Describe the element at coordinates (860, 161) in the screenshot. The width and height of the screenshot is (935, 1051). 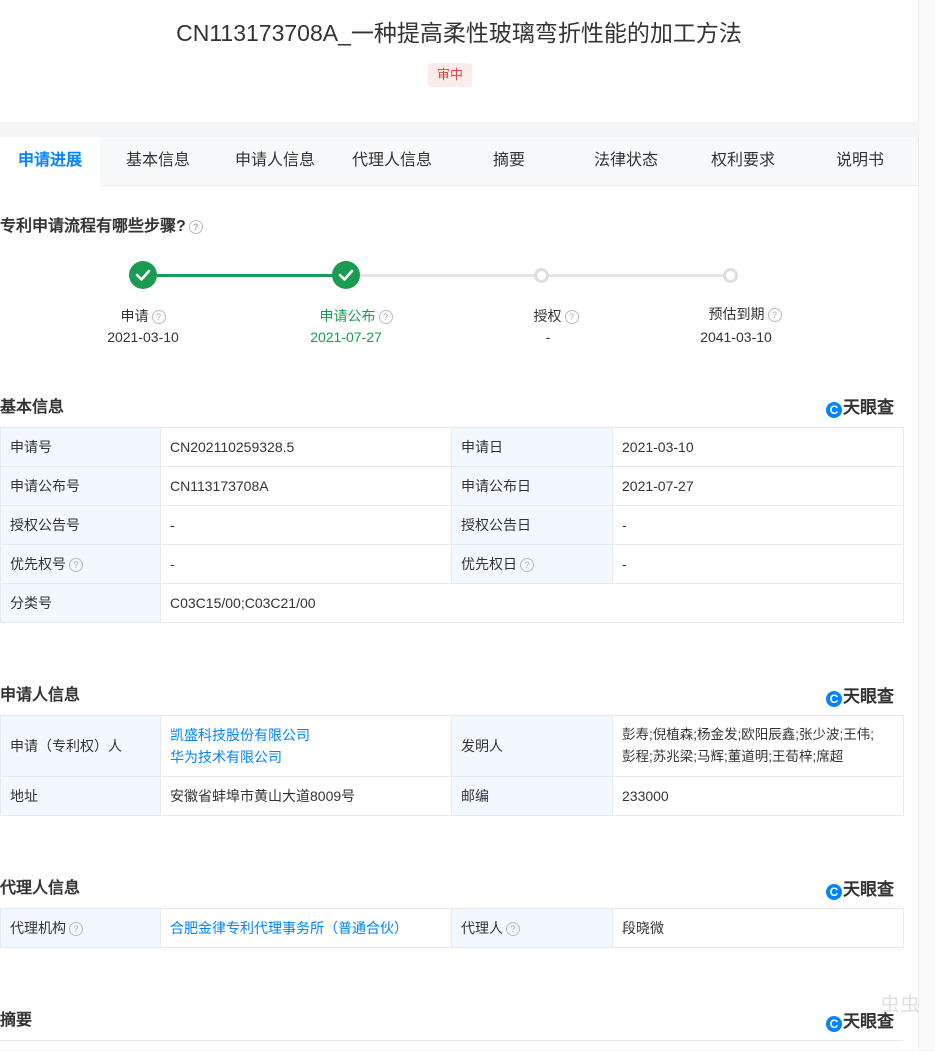
I see `tab-description: 说明书` at that location.